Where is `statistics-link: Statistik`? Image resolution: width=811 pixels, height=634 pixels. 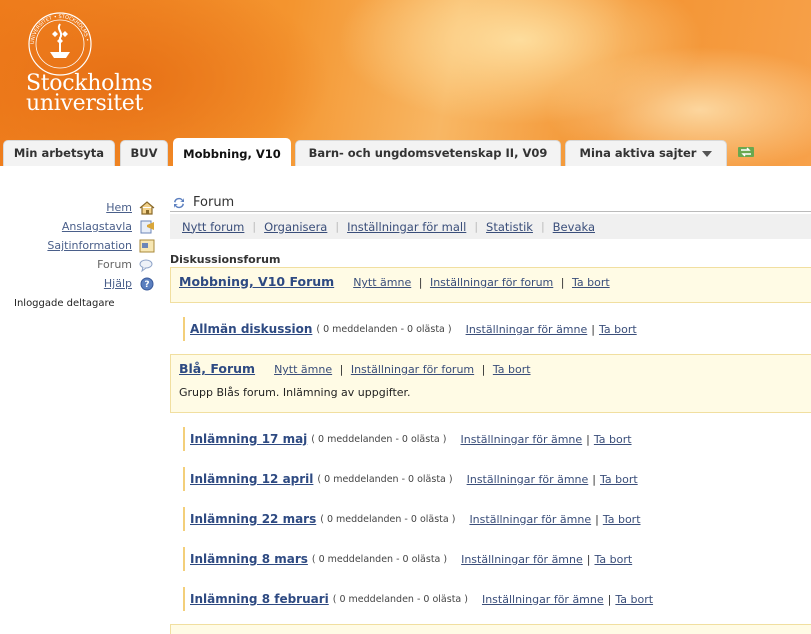
statistics-link: Statistik is located at coordinates (509, 227).